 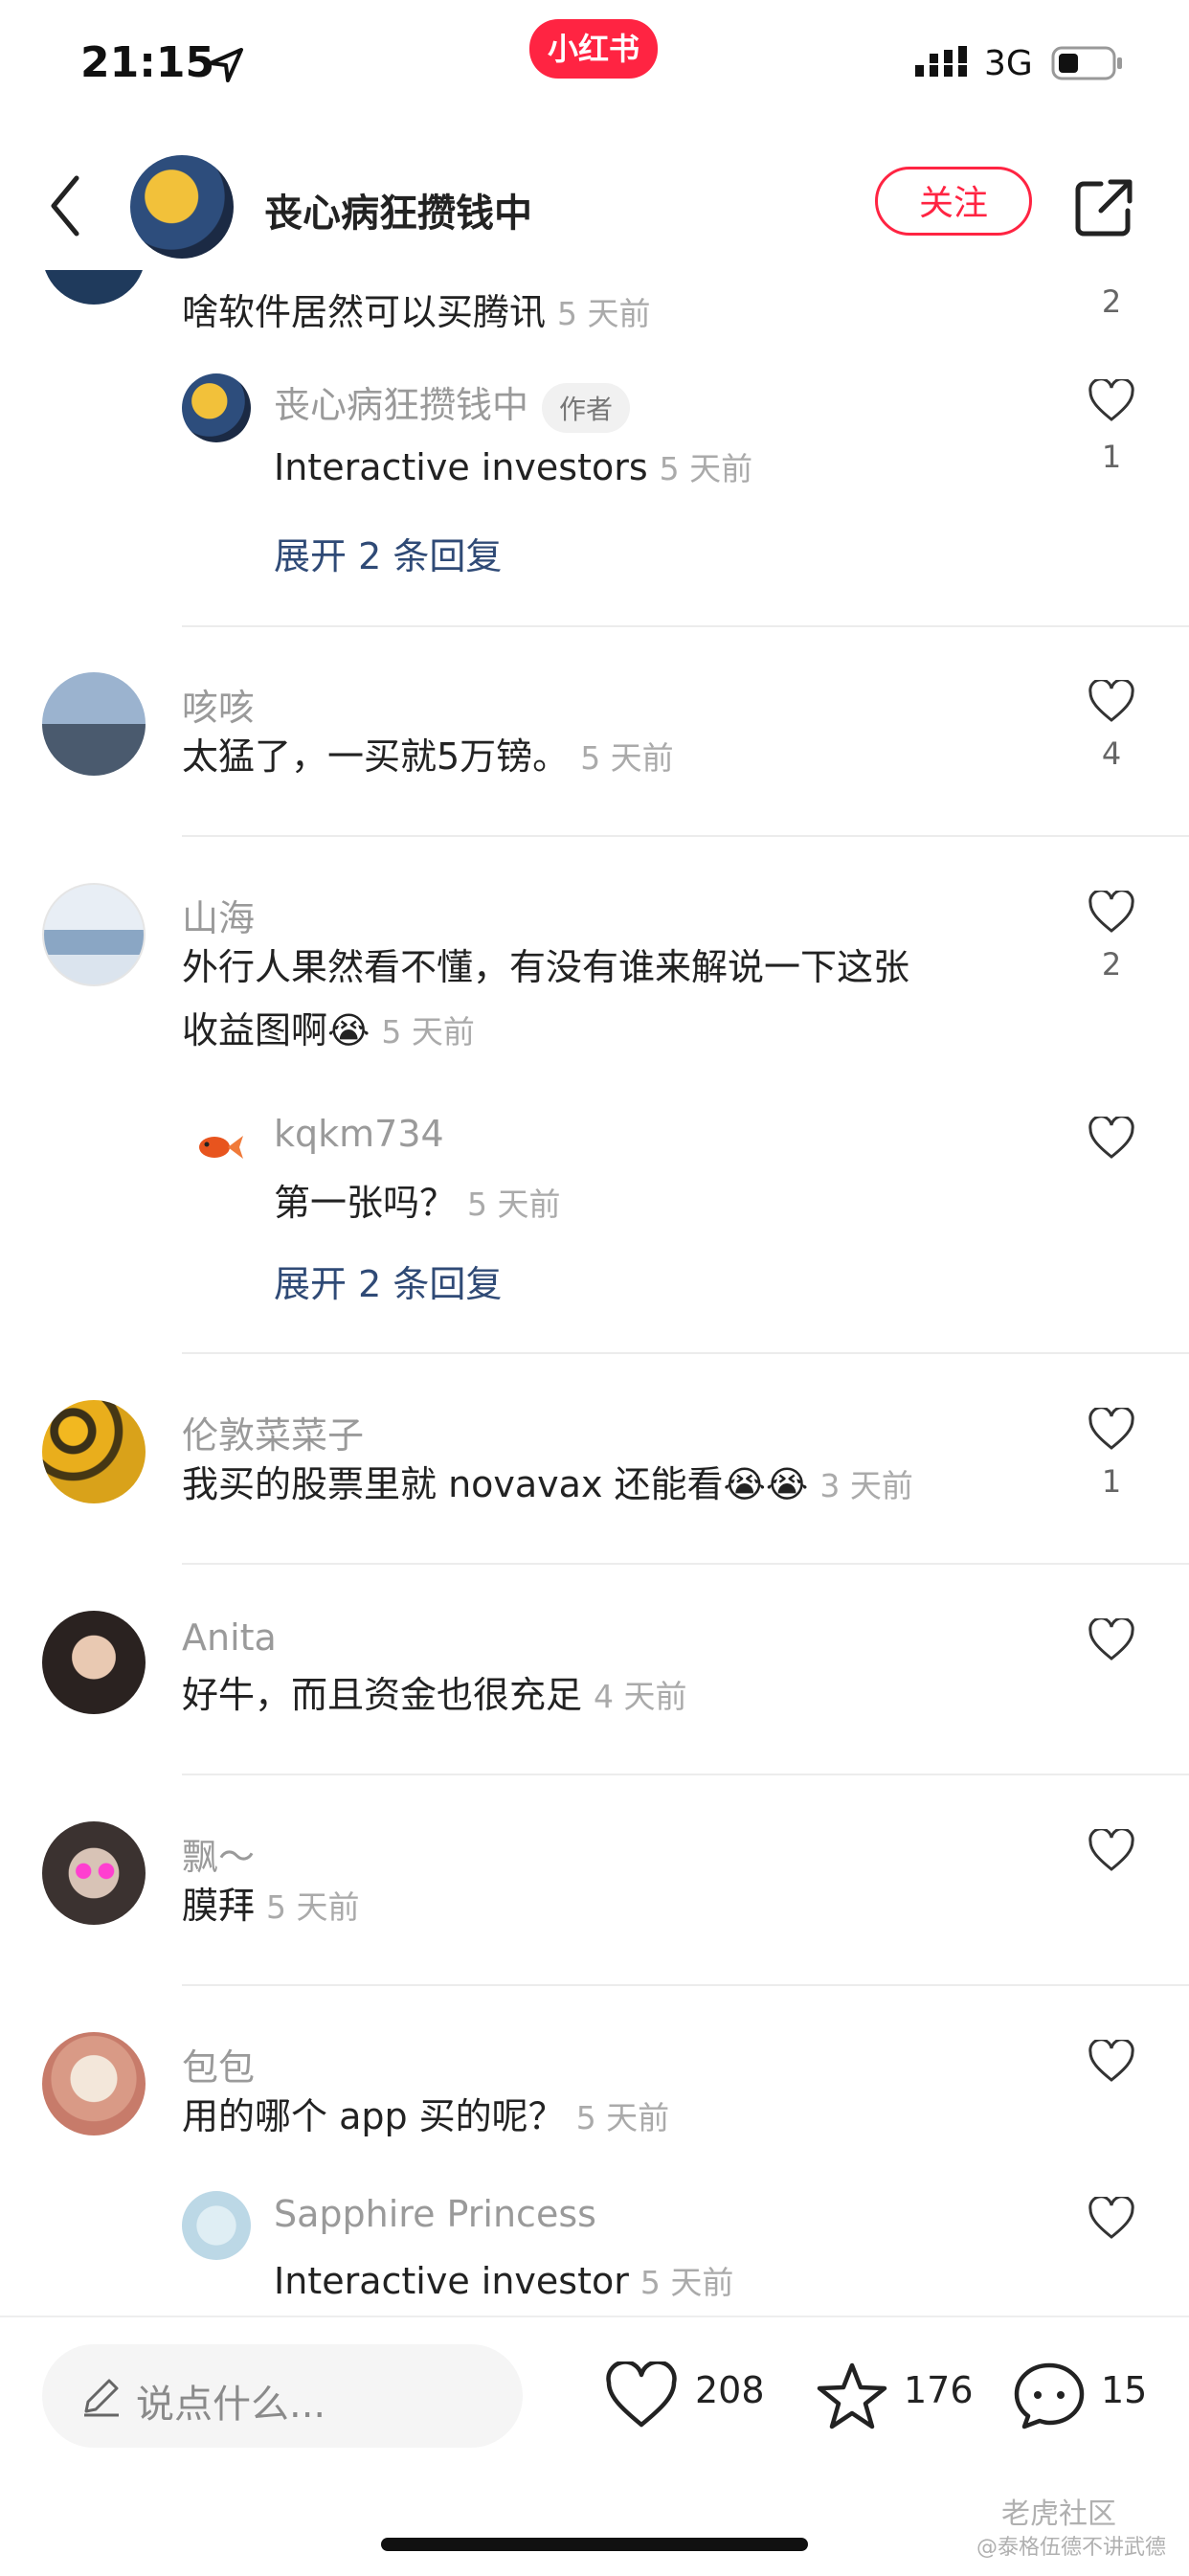 What do you see at coordinates (229, 1637) in the screenshot?
I see `comment-username: Anita` at bounding box center [229, 1637].